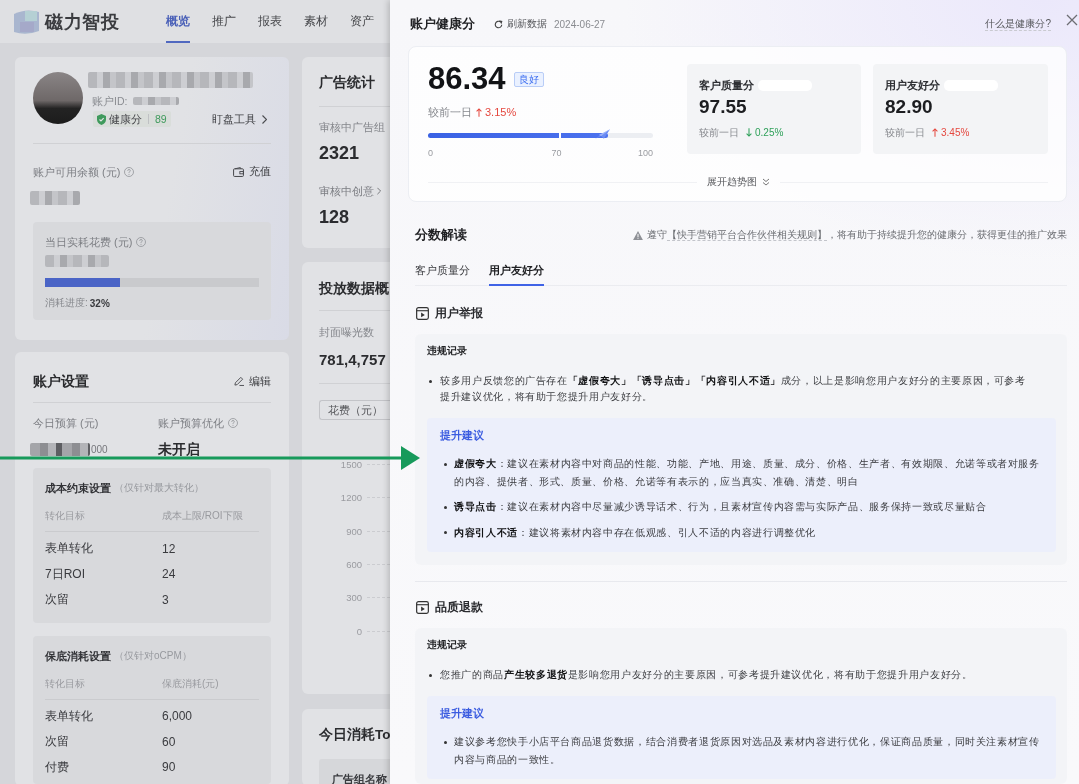 This screenshot has width=1079, height=784. What do you see at coordinates (638, 235) in the screenshot?
I see `warning-icon` at bounding box center [638, 235].